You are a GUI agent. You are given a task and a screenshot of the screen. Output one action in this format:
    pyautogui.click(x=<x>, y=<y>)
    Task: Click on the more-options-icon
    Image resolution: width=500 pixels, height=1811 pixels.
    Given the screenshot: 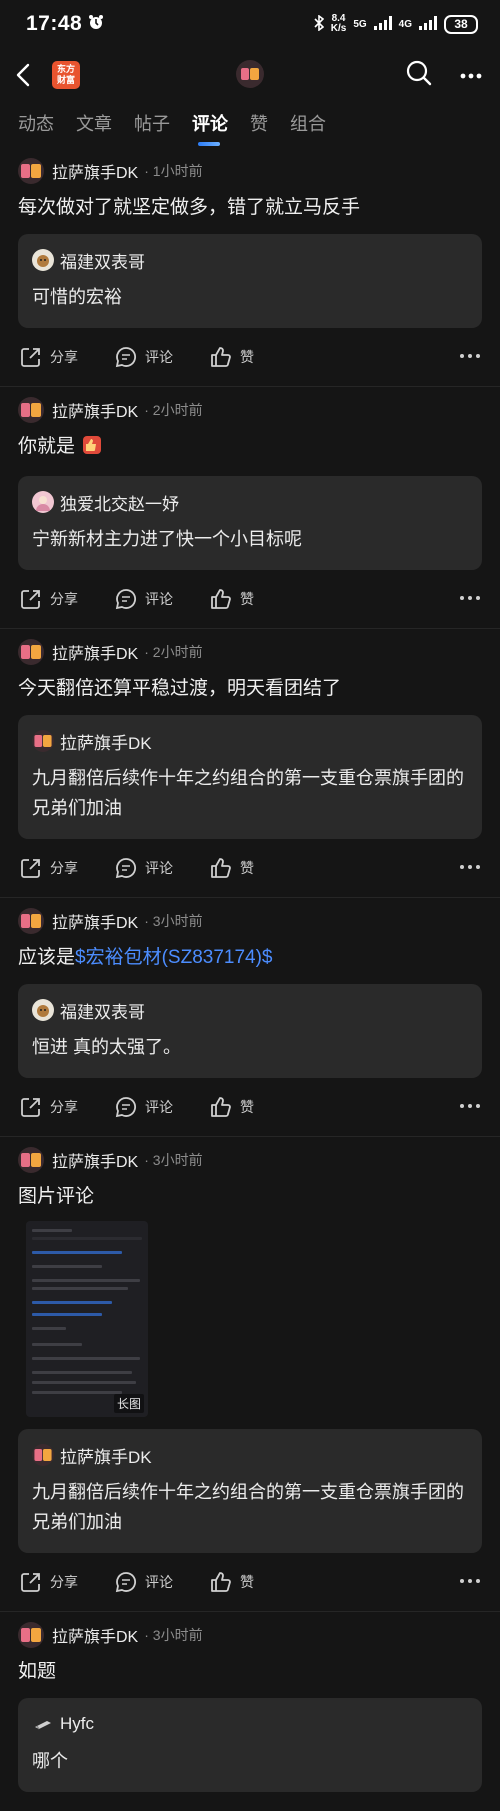 What is the action you would take?
    pyautogui.click(x=471, y=75)
    